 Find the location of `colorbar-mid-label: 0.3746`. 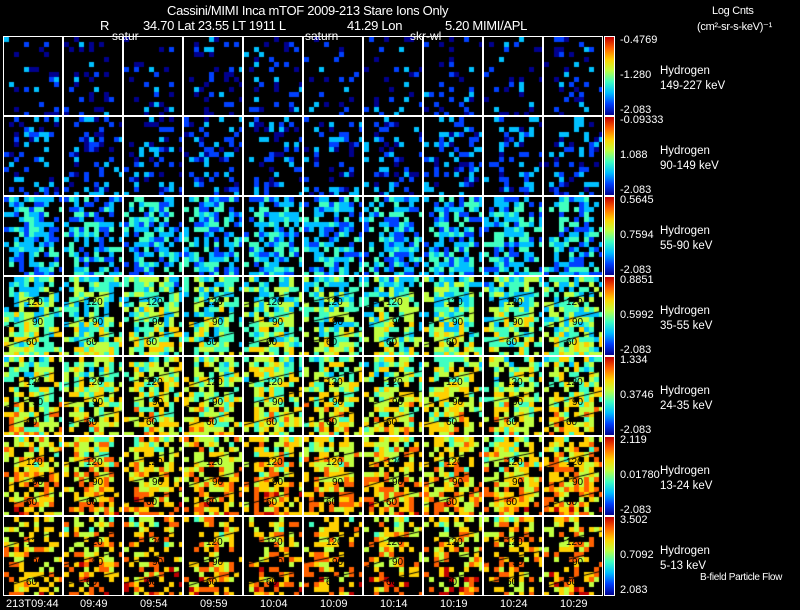

colorbar-mid-label: 0.3746 is located at coordinates (637, 395).